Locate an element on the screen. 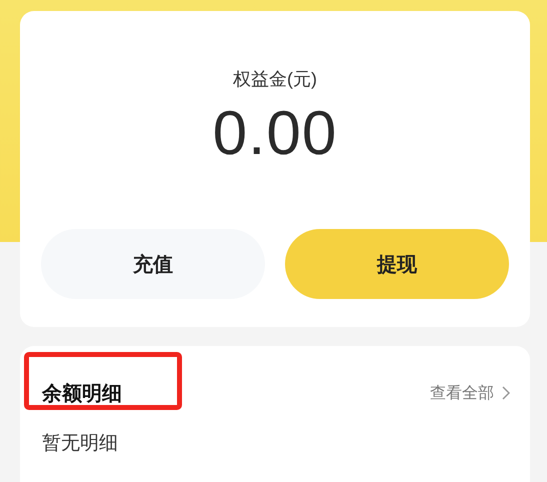  view-all-link: 查看全部 is located at coordinates (470, 393).